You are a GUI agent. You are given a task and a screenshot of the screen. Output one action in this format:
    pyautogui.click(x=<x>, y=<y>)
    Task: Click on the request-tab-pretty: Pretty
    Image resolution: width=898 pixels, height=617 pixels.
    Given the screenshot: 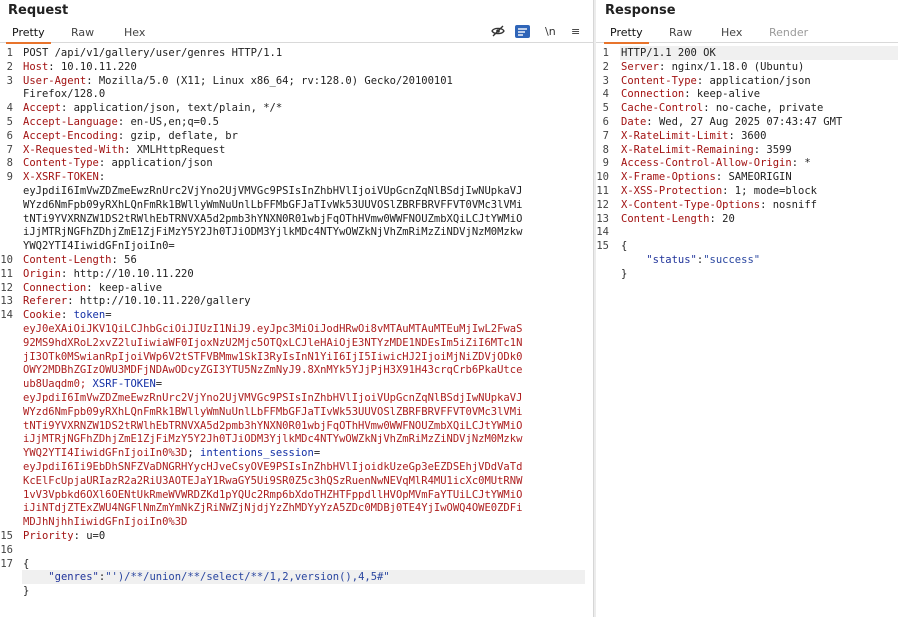 What is the action you would take?
    pyautogui.click(x=28, y=35)
    